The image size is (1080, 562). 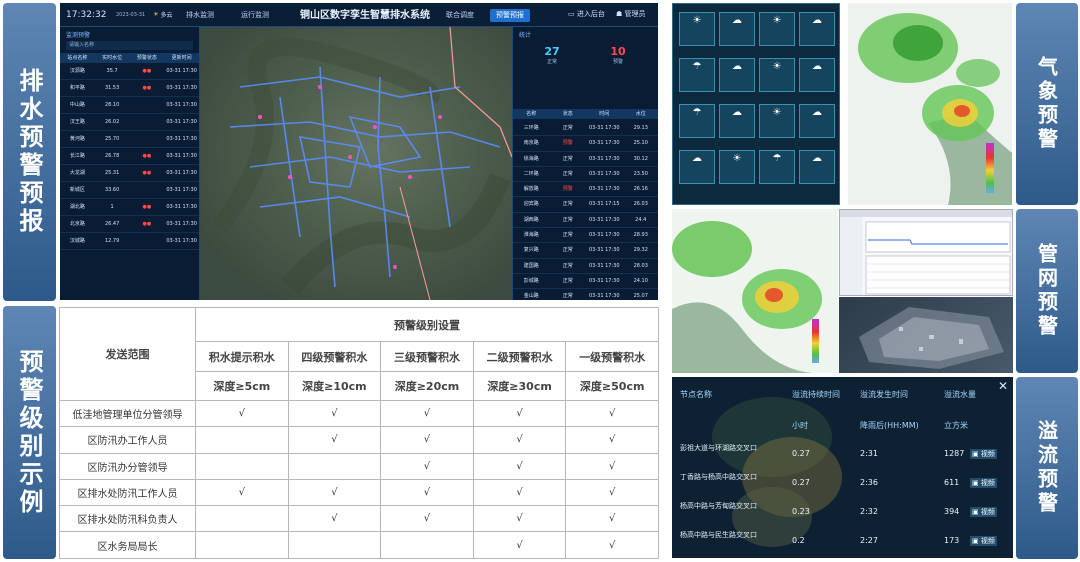 I want to click on user-menu: ☗ 管理员, so click(x=631, y=14).